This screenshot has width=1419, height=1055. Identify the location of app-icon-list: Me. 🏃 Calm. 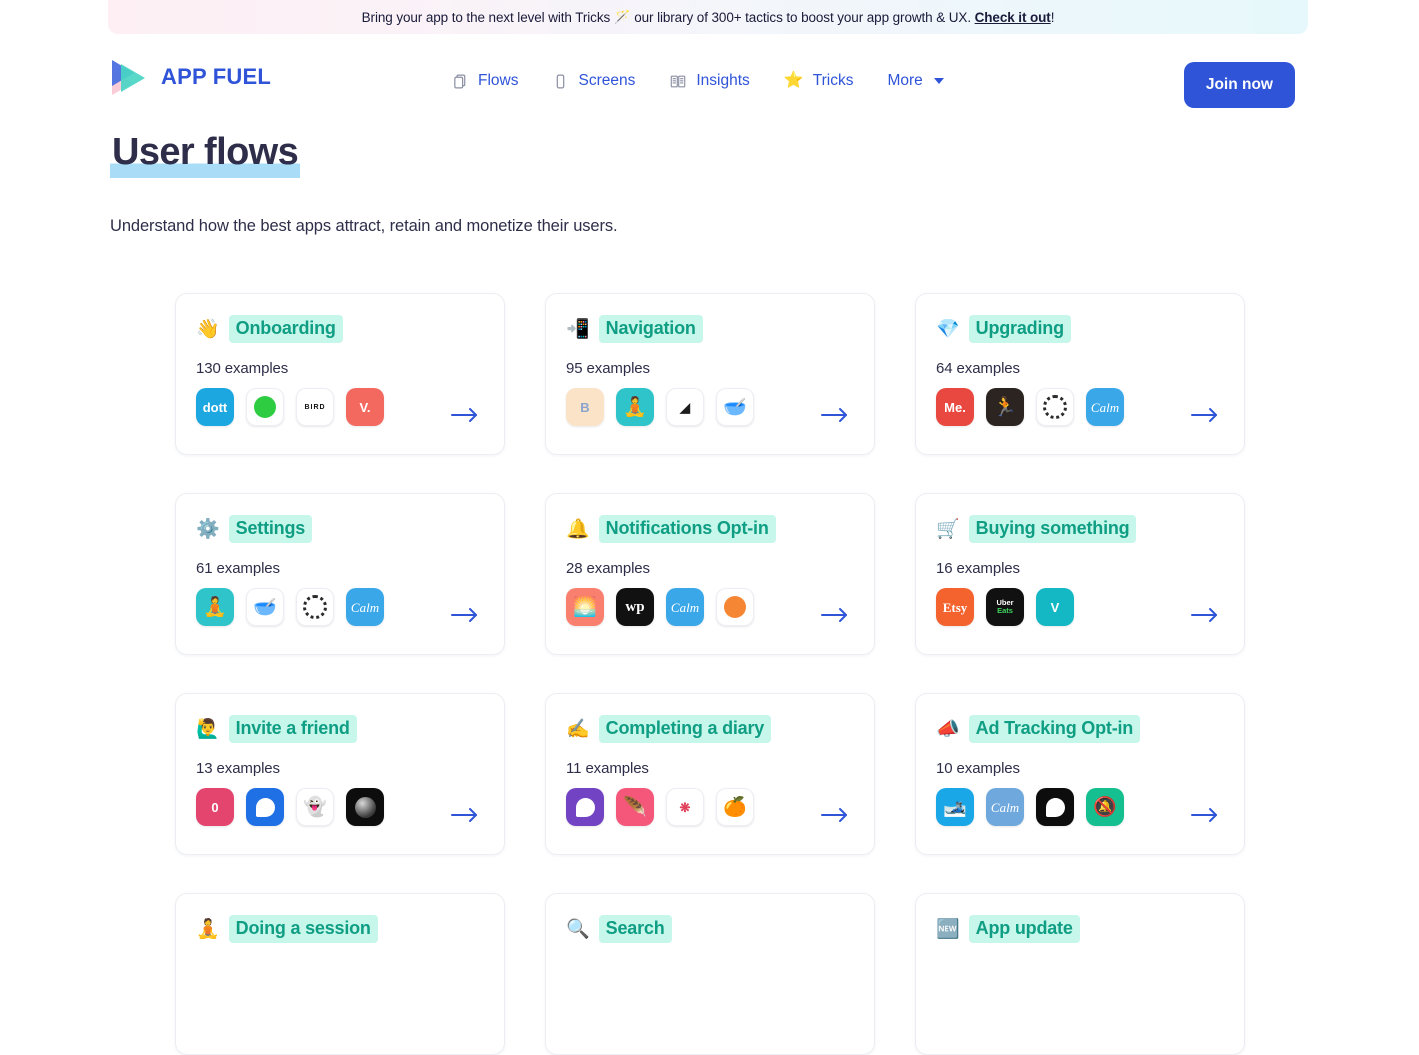
(1030, 407).